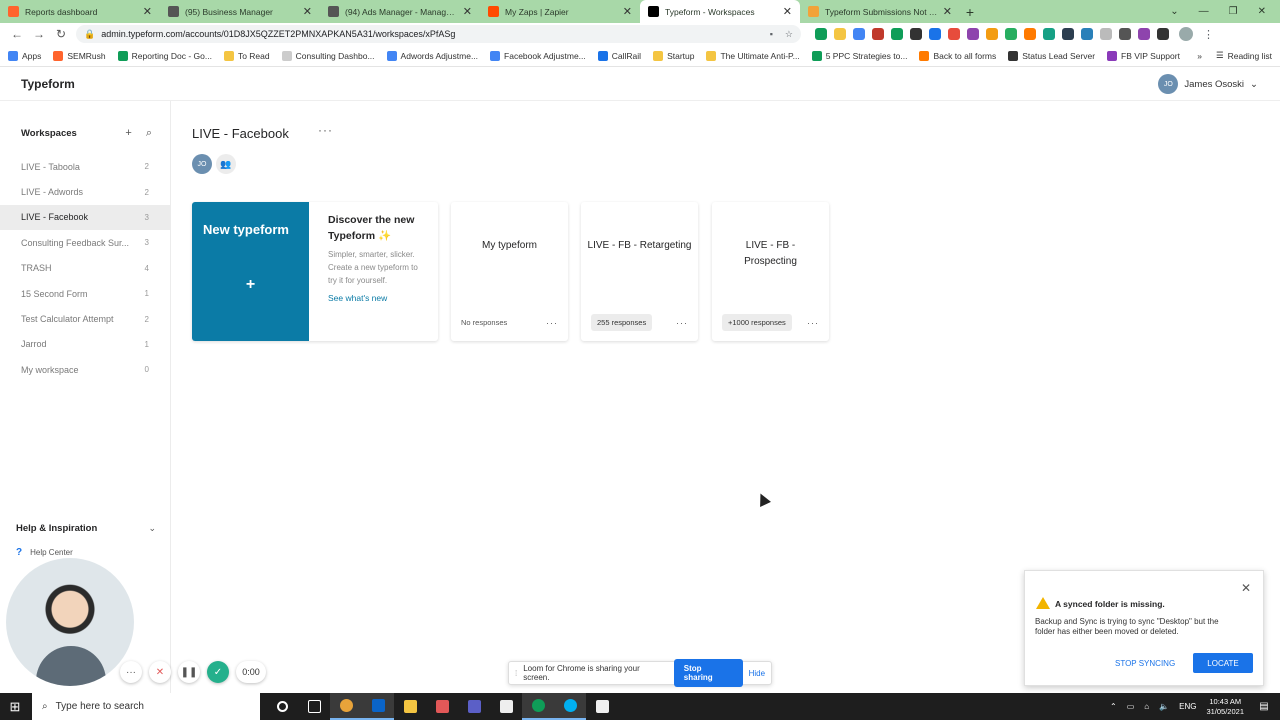  Describe the element at coordinates (44, 552) in the screenshot. I see `help-center-link: ? Help Center` at that location.